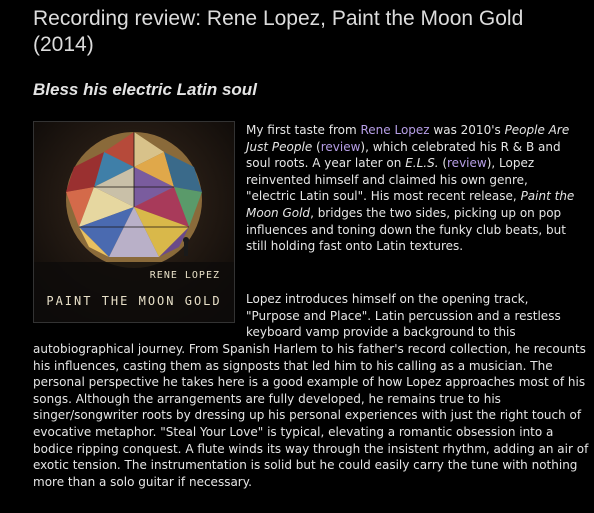 The image size is (594, 513). Describe the element at coordinates (184, 275) in the screenshot. I see `cover-artist-text: RENE LOPEZ` at that location.